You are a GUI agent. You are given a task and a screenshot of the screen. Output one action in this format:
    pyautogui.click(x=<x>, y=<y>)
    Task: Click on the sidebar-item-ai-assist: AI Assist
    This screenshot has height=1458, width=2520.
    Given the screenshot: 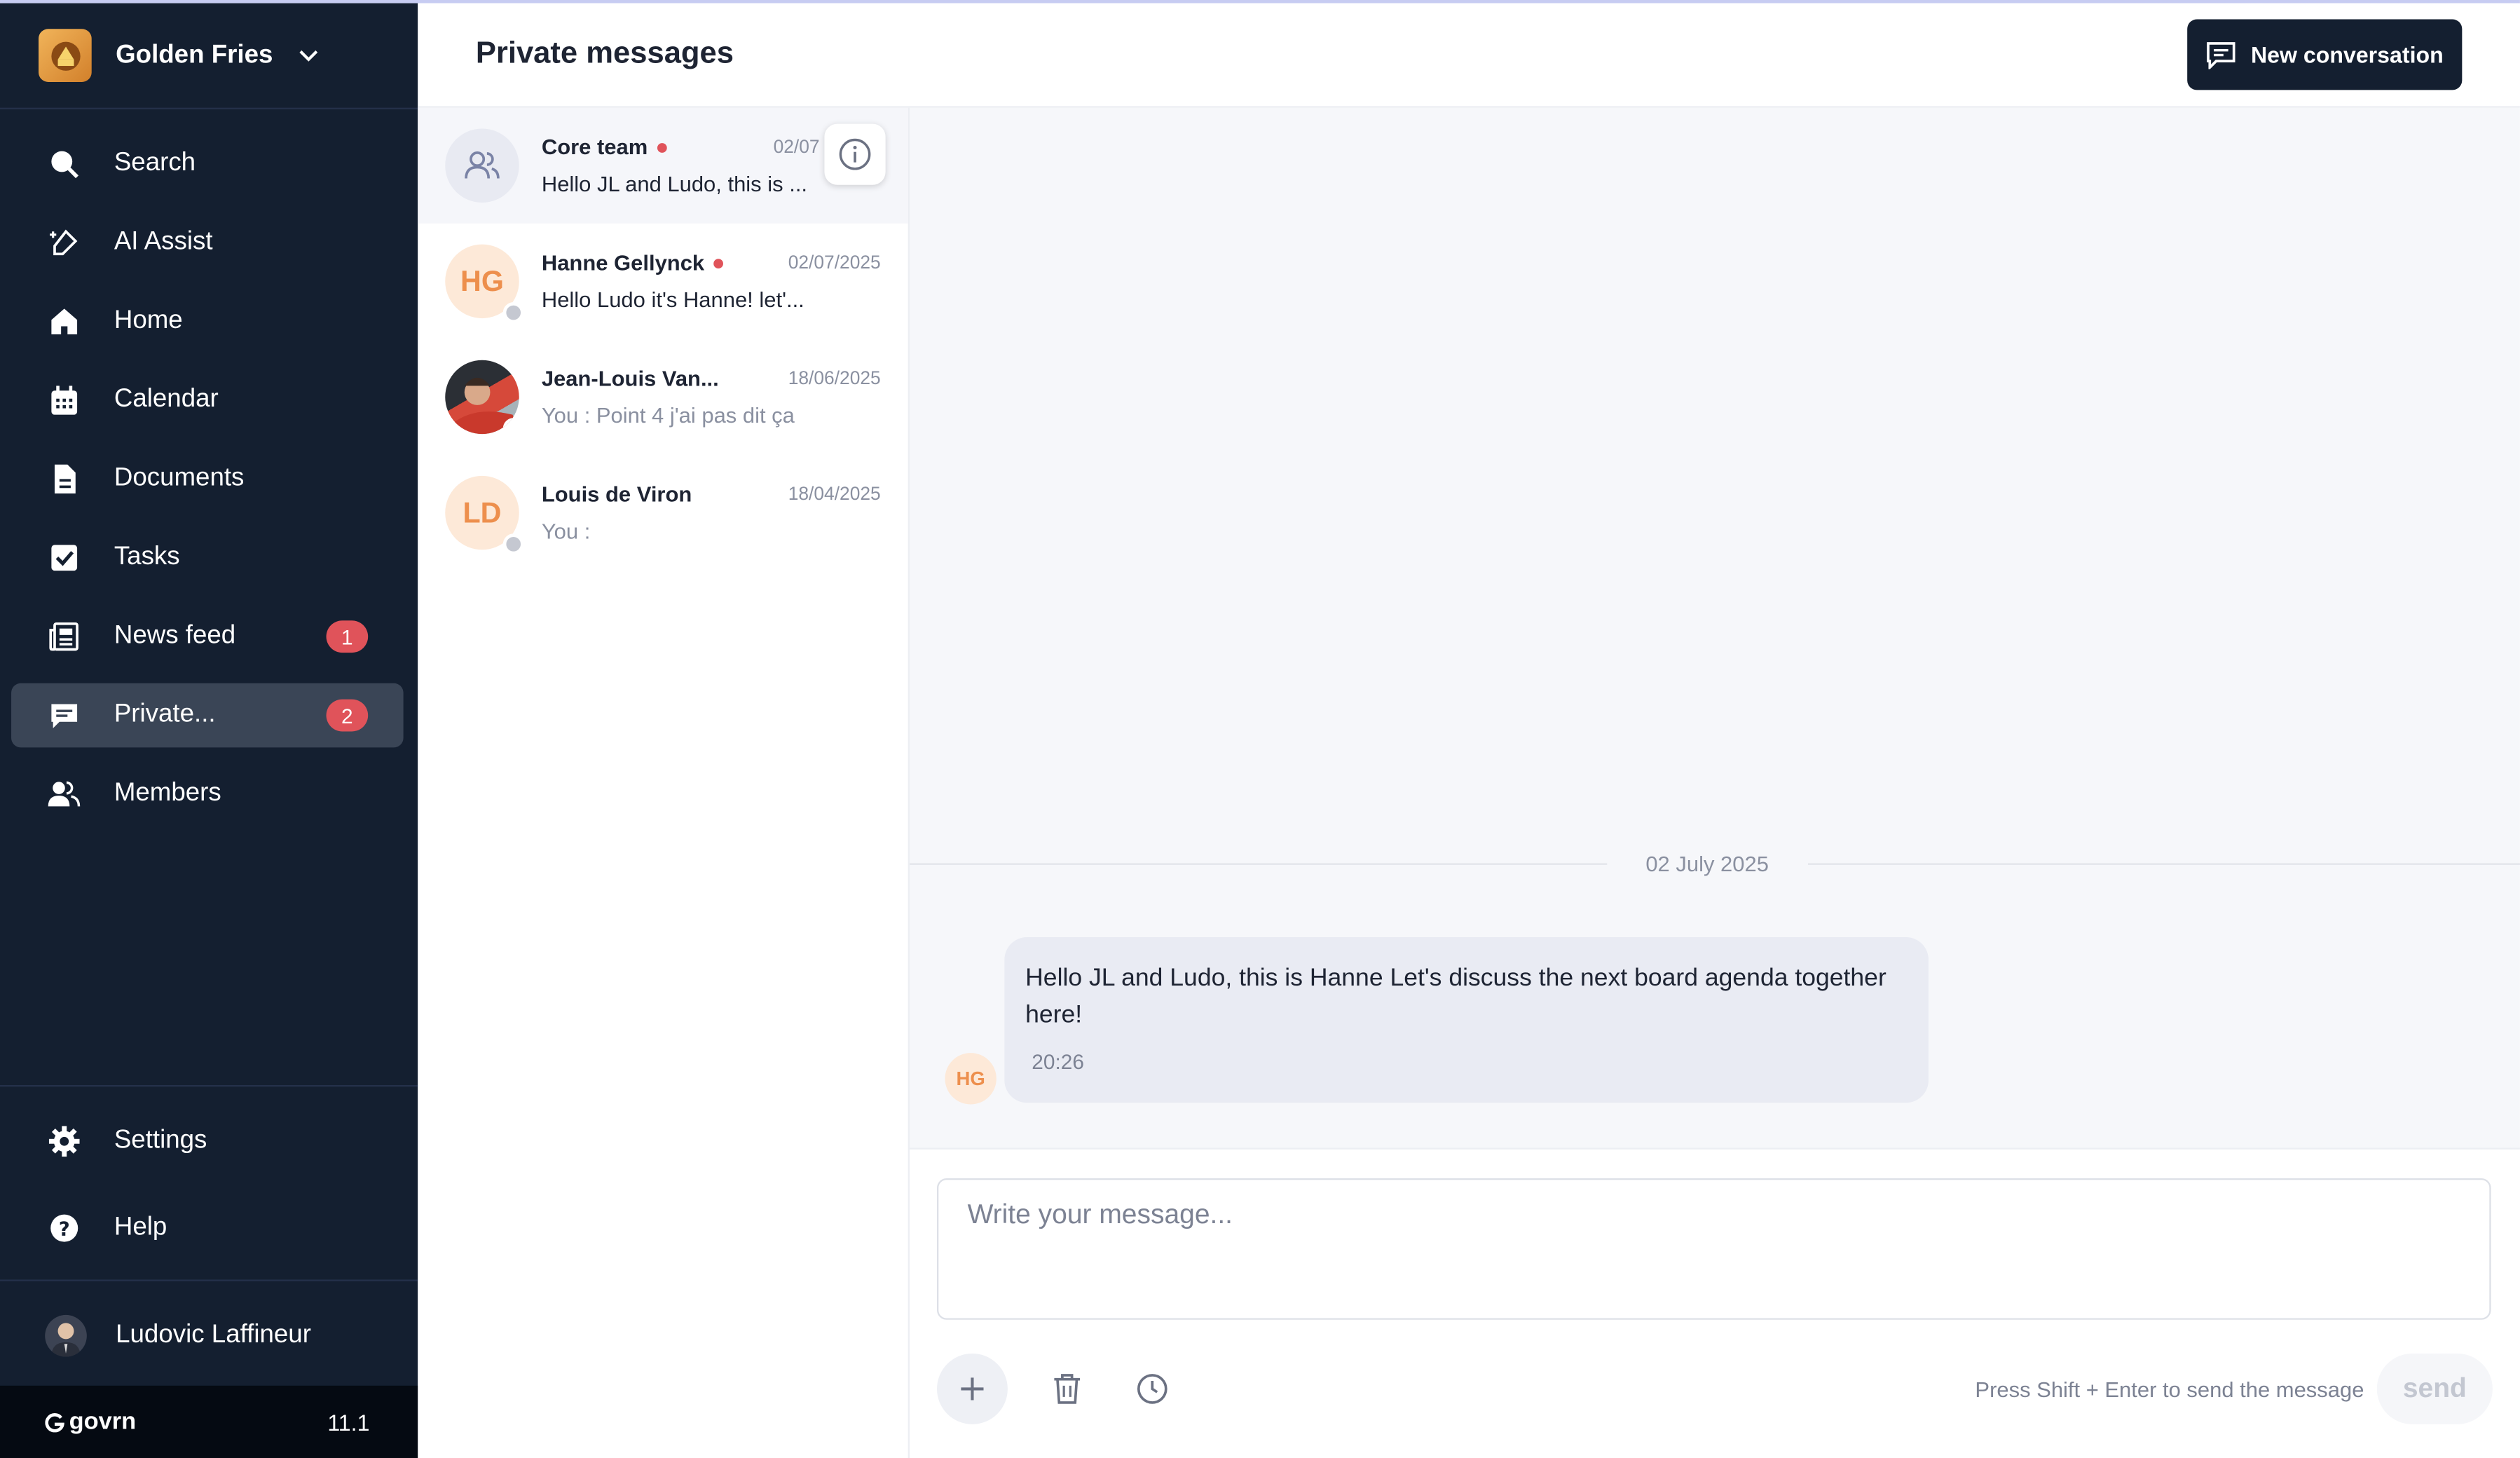 What is the action you would take?
    pyautogui.click(x=208, y=243)
    